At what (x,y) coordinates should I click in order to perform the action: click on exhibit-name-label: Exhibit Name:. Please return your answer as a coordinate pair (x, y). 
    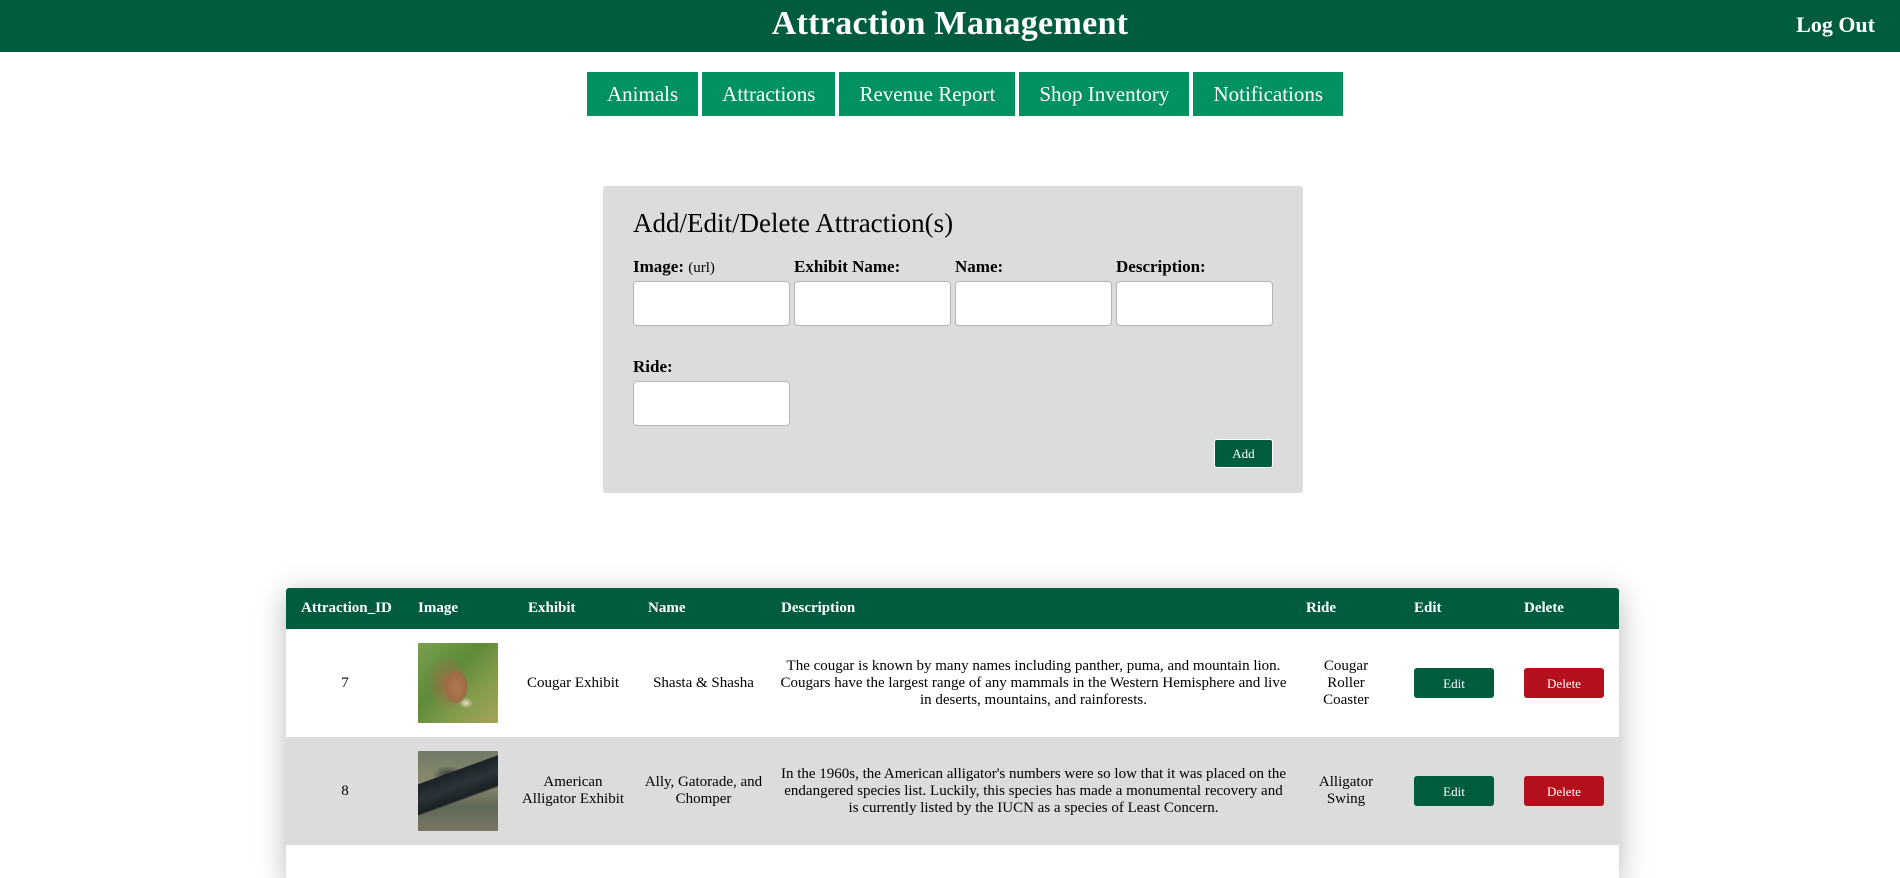
    Looking at the image, I should click on (847, 266).